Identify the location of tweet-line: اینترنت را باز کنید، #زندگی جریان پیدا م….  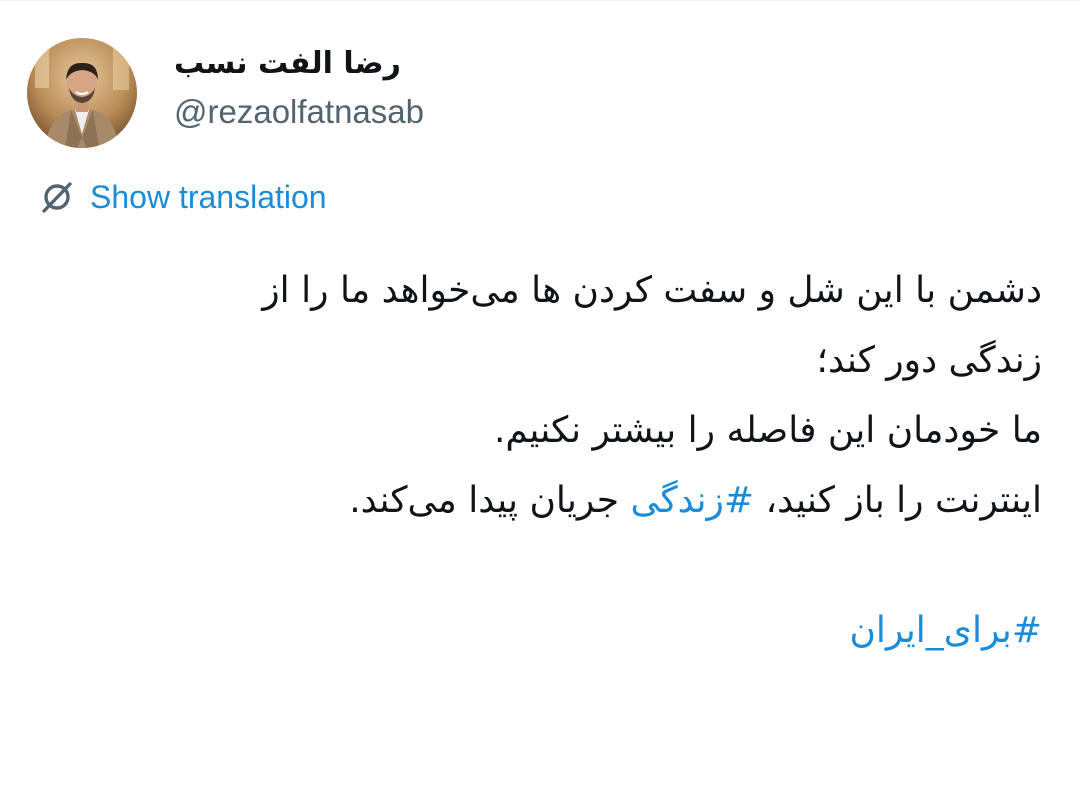
(552, 501).